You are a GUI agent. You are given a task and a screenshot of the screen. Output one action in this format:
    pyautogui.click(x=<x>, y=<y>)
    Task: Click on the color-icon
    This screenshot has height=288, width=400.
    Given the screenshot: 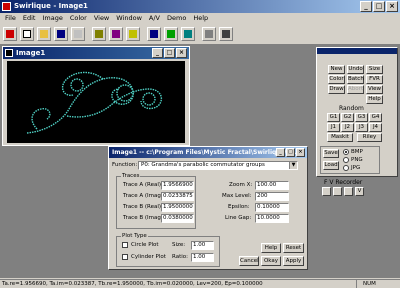 What is the action you would take?
    pyautogui.click(x=78, y=34)
    